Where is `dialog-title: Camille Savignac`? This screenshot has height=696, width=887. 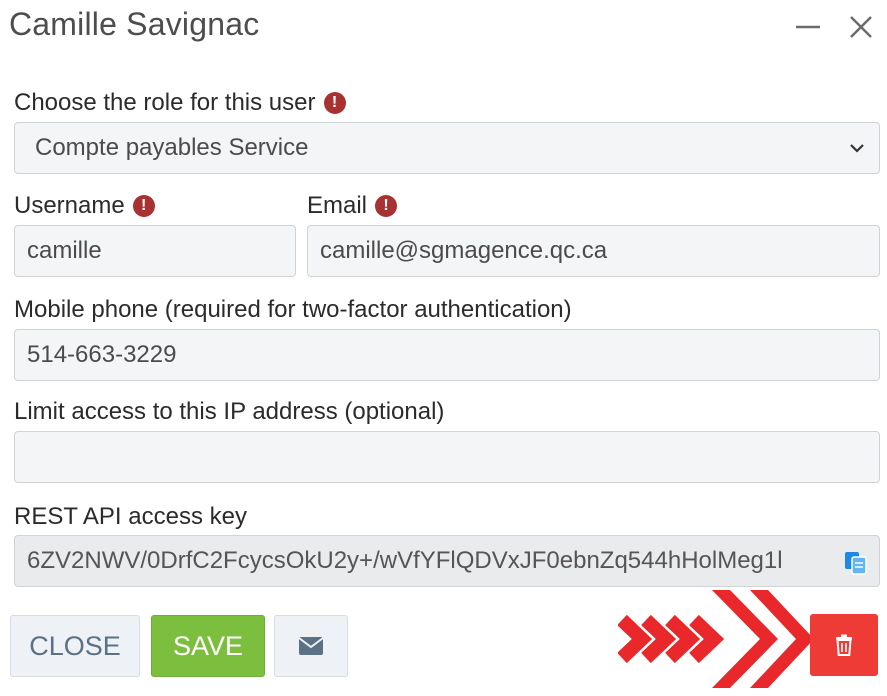
dialog-title: Camille Savignac is located at coordinates (134, 24).